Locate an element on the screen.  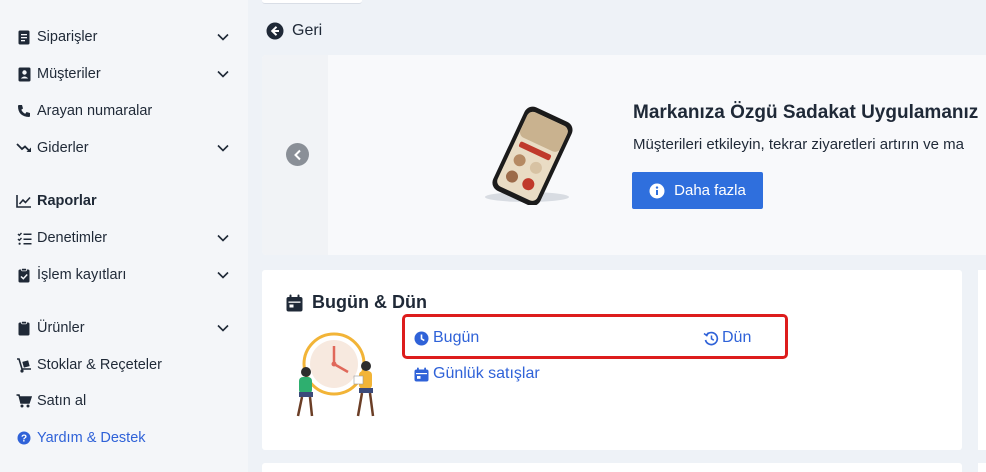
sidebar-item-label: Siparişler is located at coordinates (67, 37).